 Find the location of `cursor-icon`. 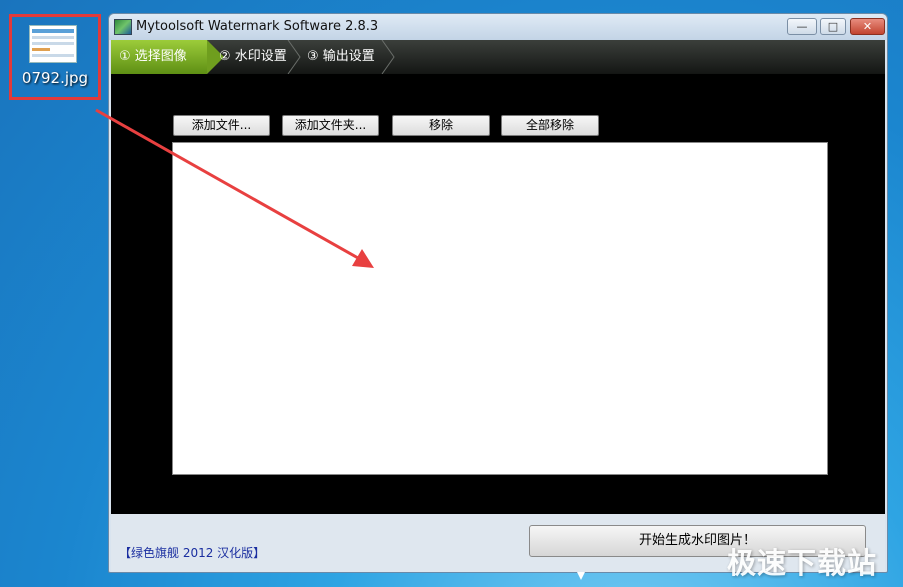

cursor-icon is located at coordinates (581, 576).